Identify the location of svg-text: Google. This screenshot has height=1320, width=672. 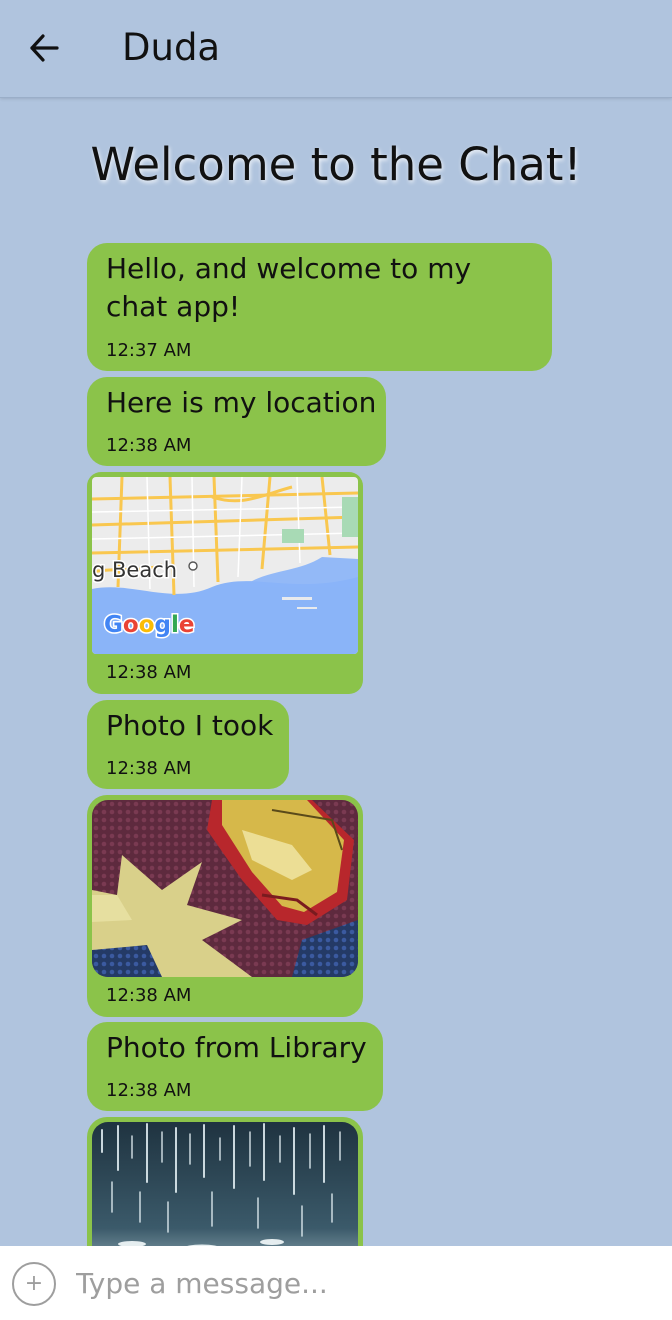
(149, 625).